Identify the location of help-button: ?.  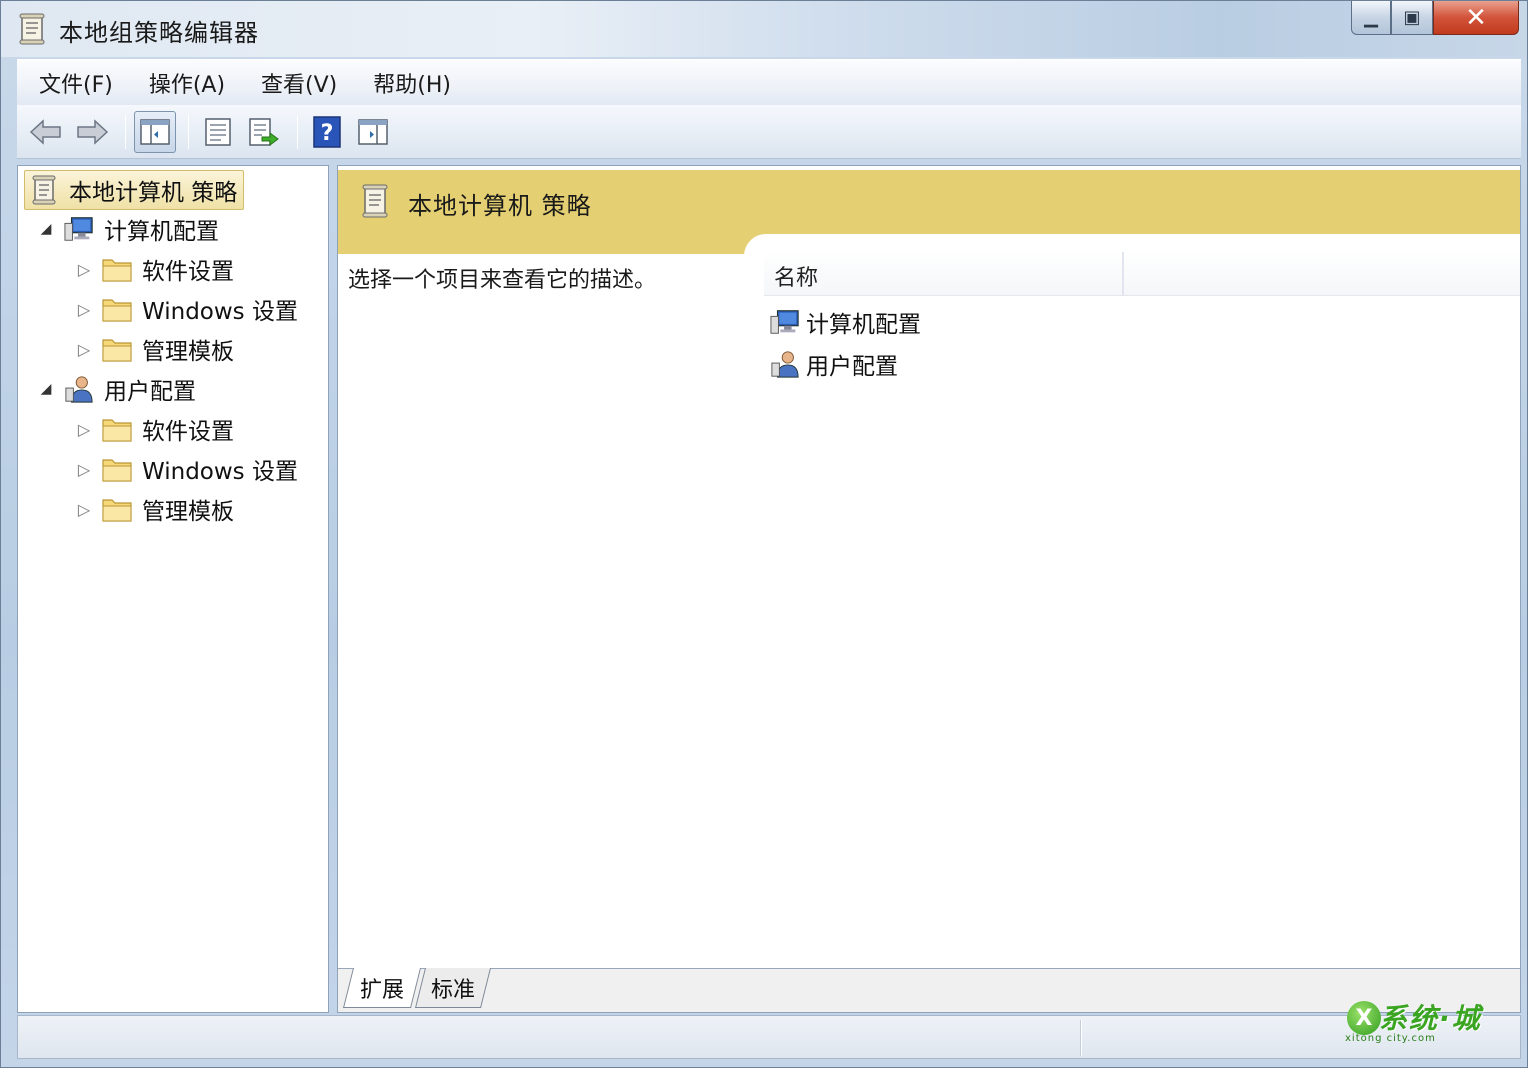
(327, 132).